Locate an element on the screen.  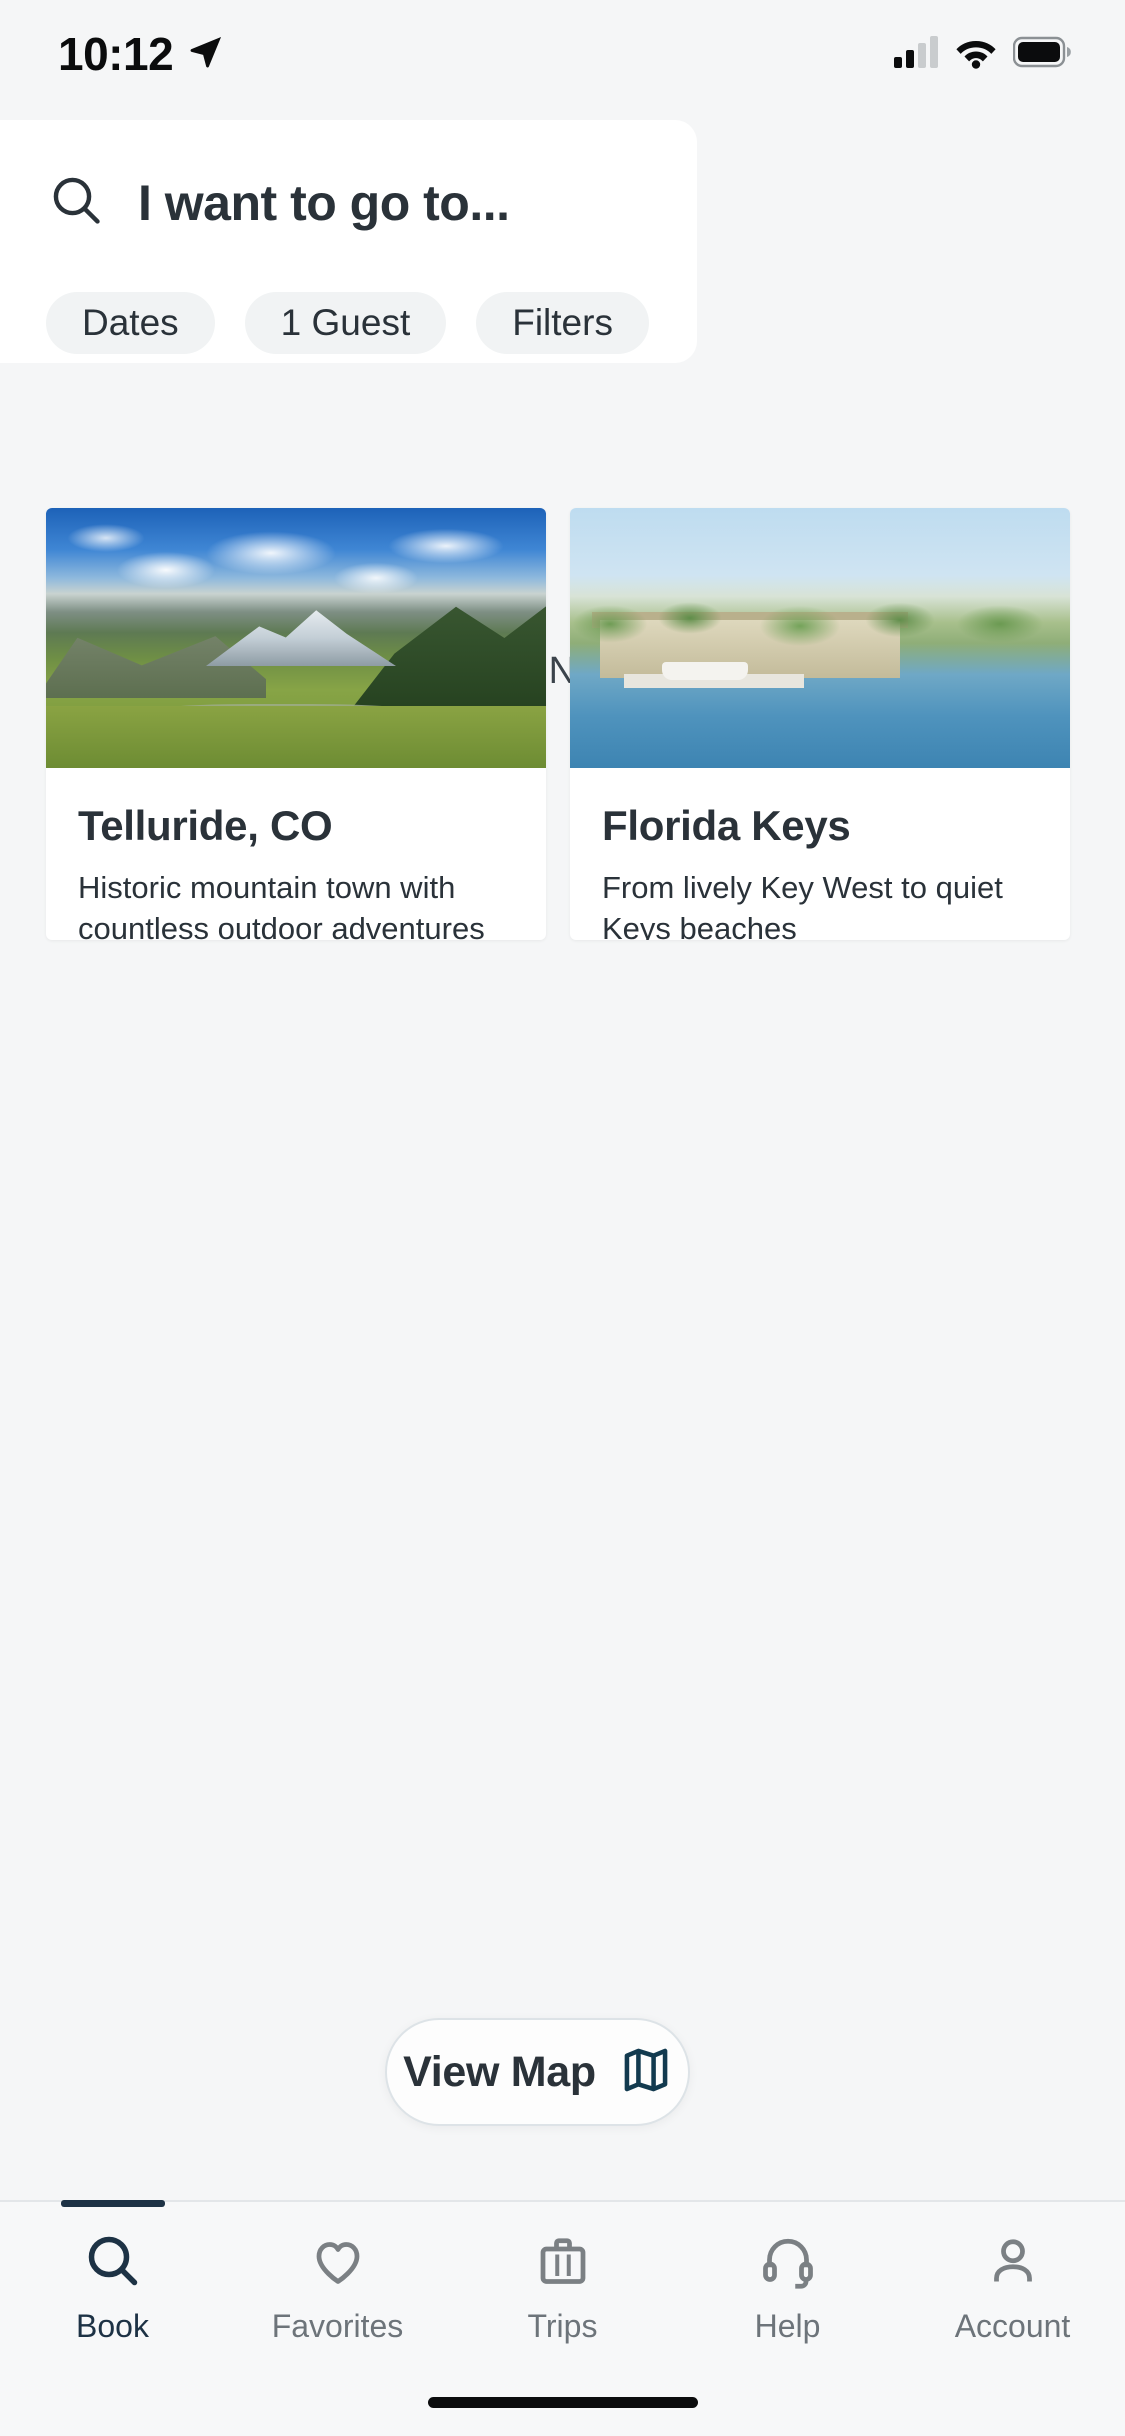
keys-waterfront-photo is located at coordinates (820, 638).